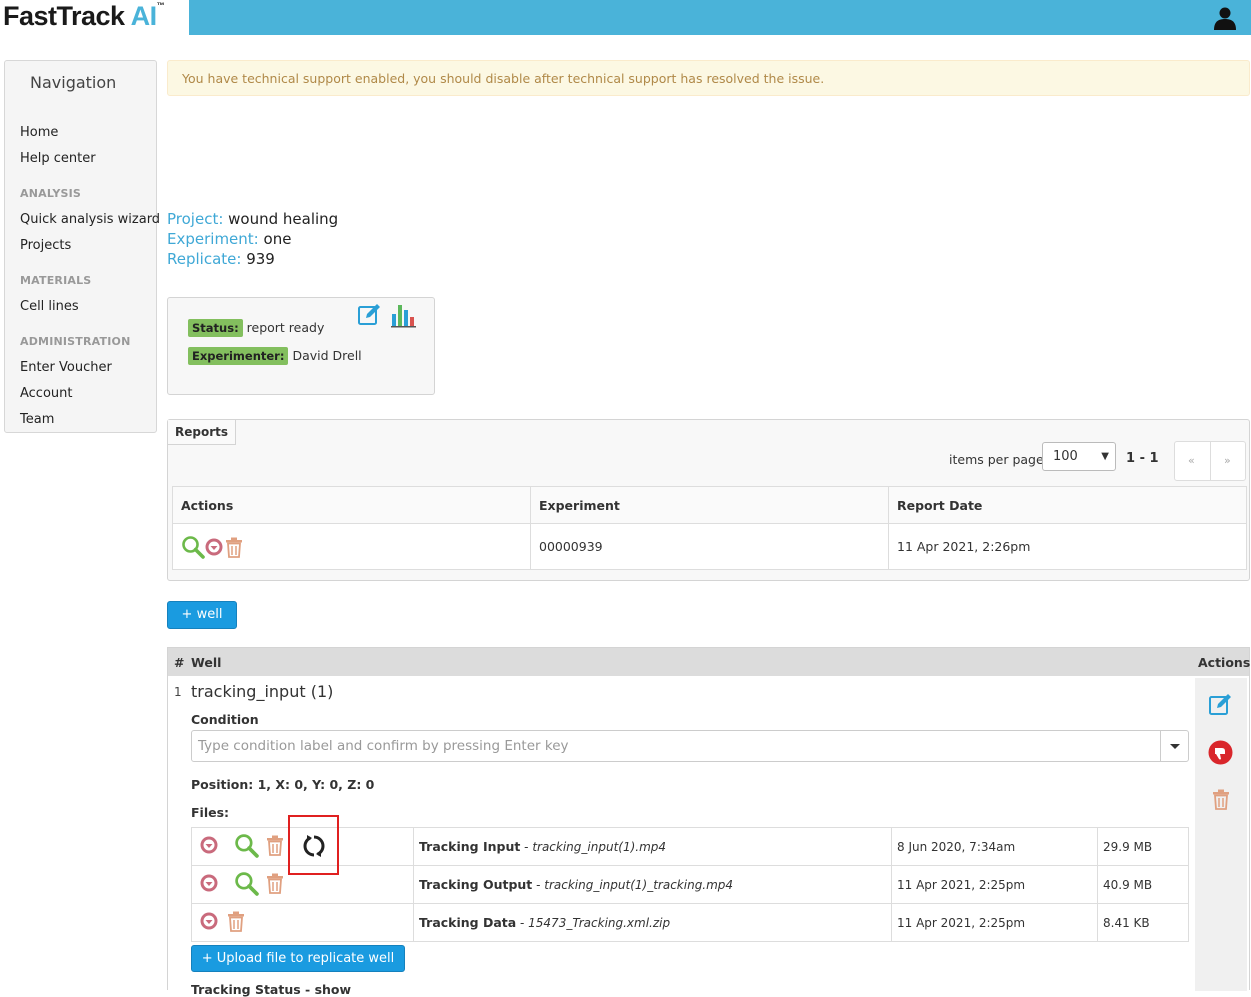 This screenshot has width=1251, height=997. Describe the element at coordinates (1224, 662) in the screenshot. I see `col-well-actions: Actions` at that location.